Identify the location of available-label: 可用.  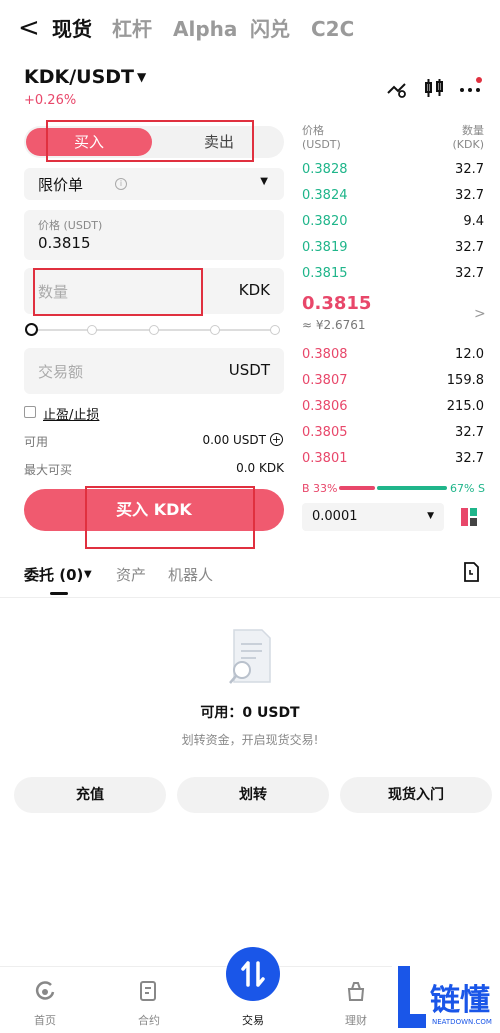
(36, 442).